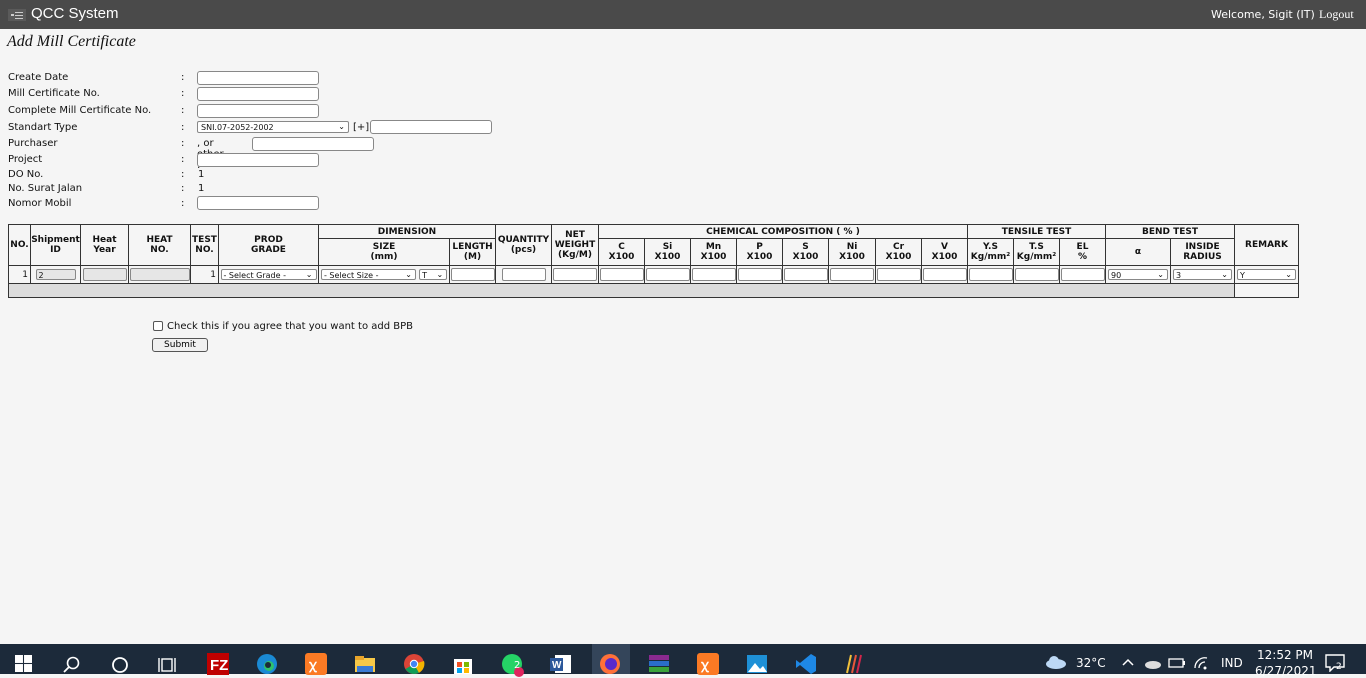 This screenshot has width=1366, height=678. I want to click on chem-cr-input, so click(898, 274).